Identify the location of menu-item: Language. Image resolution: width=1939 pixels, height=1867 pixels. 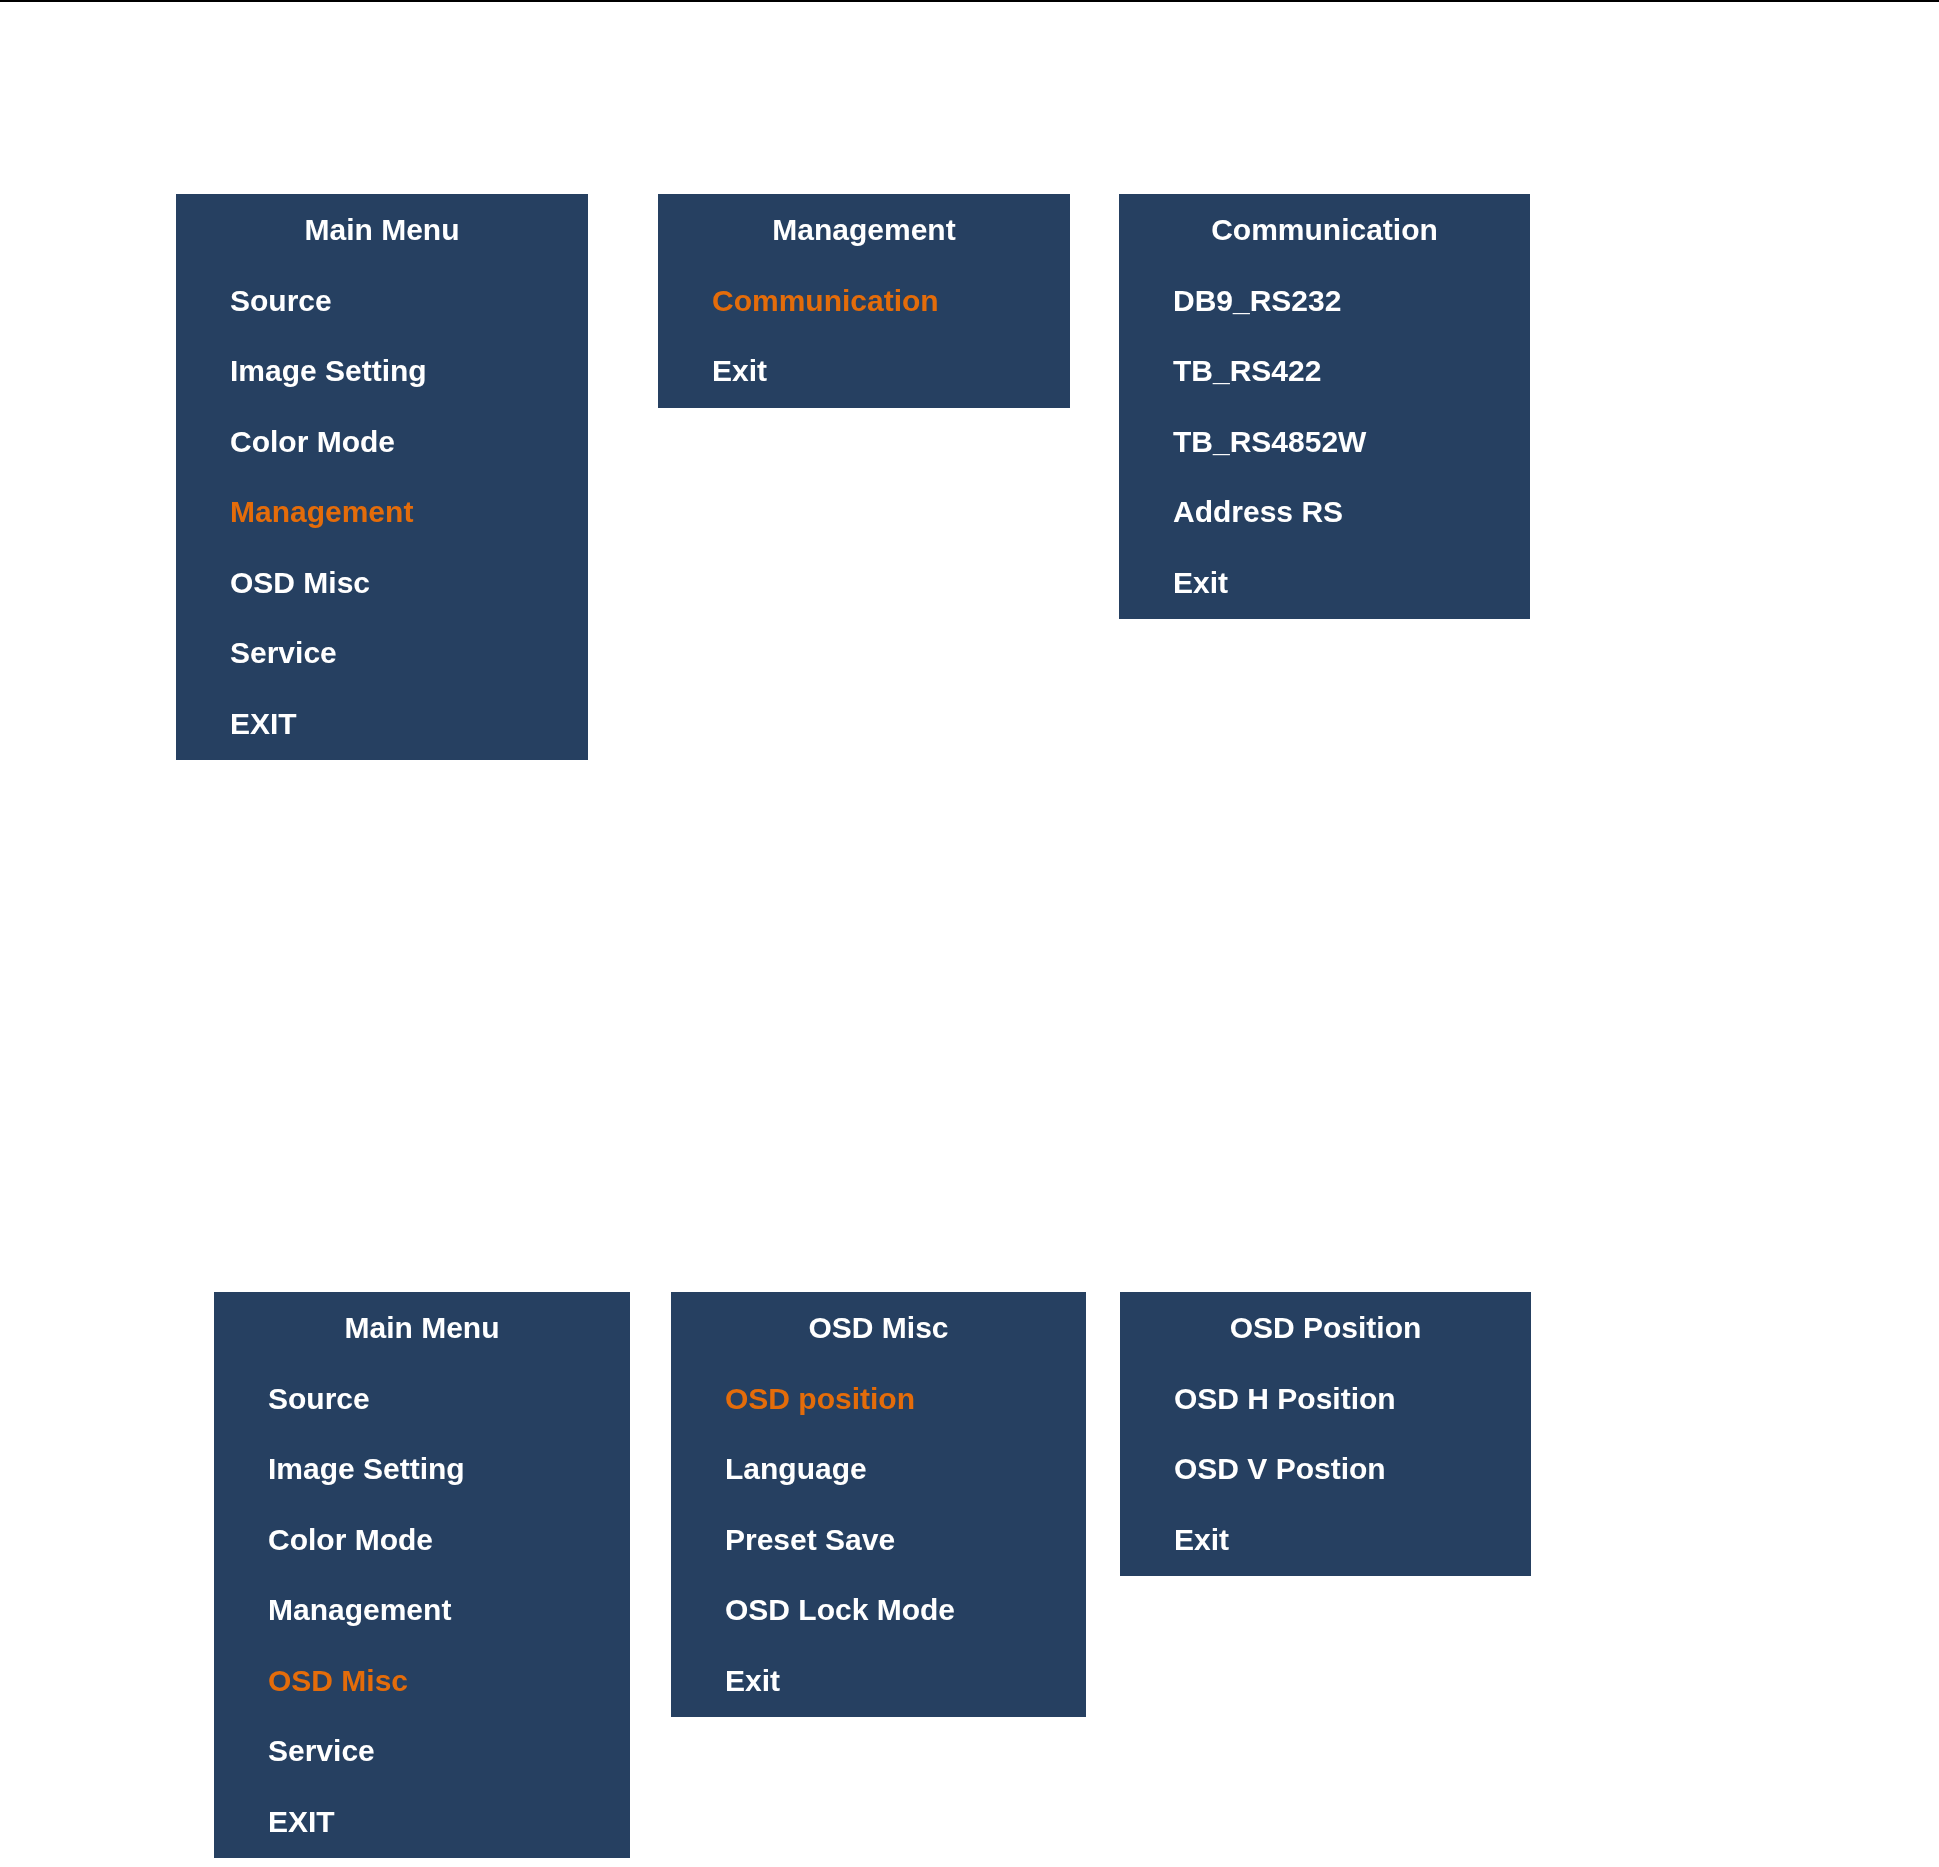
(796, 1469).